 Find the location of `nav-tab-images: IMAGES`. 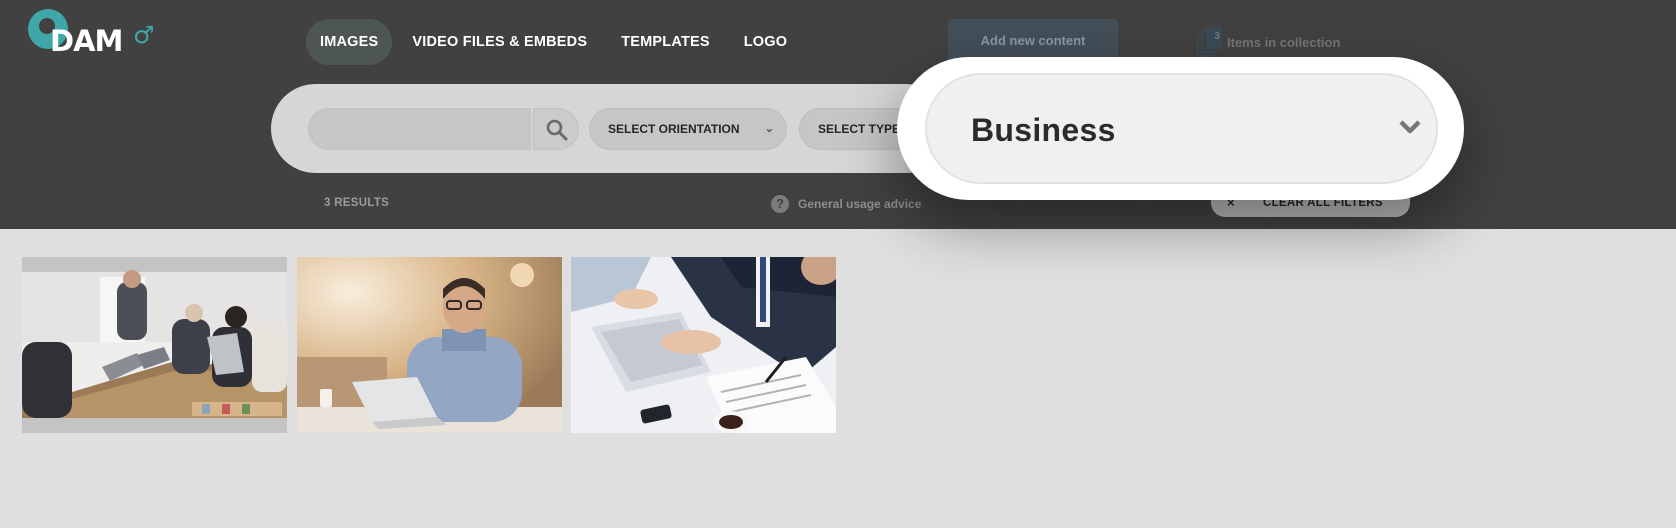

nav-tab-images: IMAGES is located at coordinates (349, 42).